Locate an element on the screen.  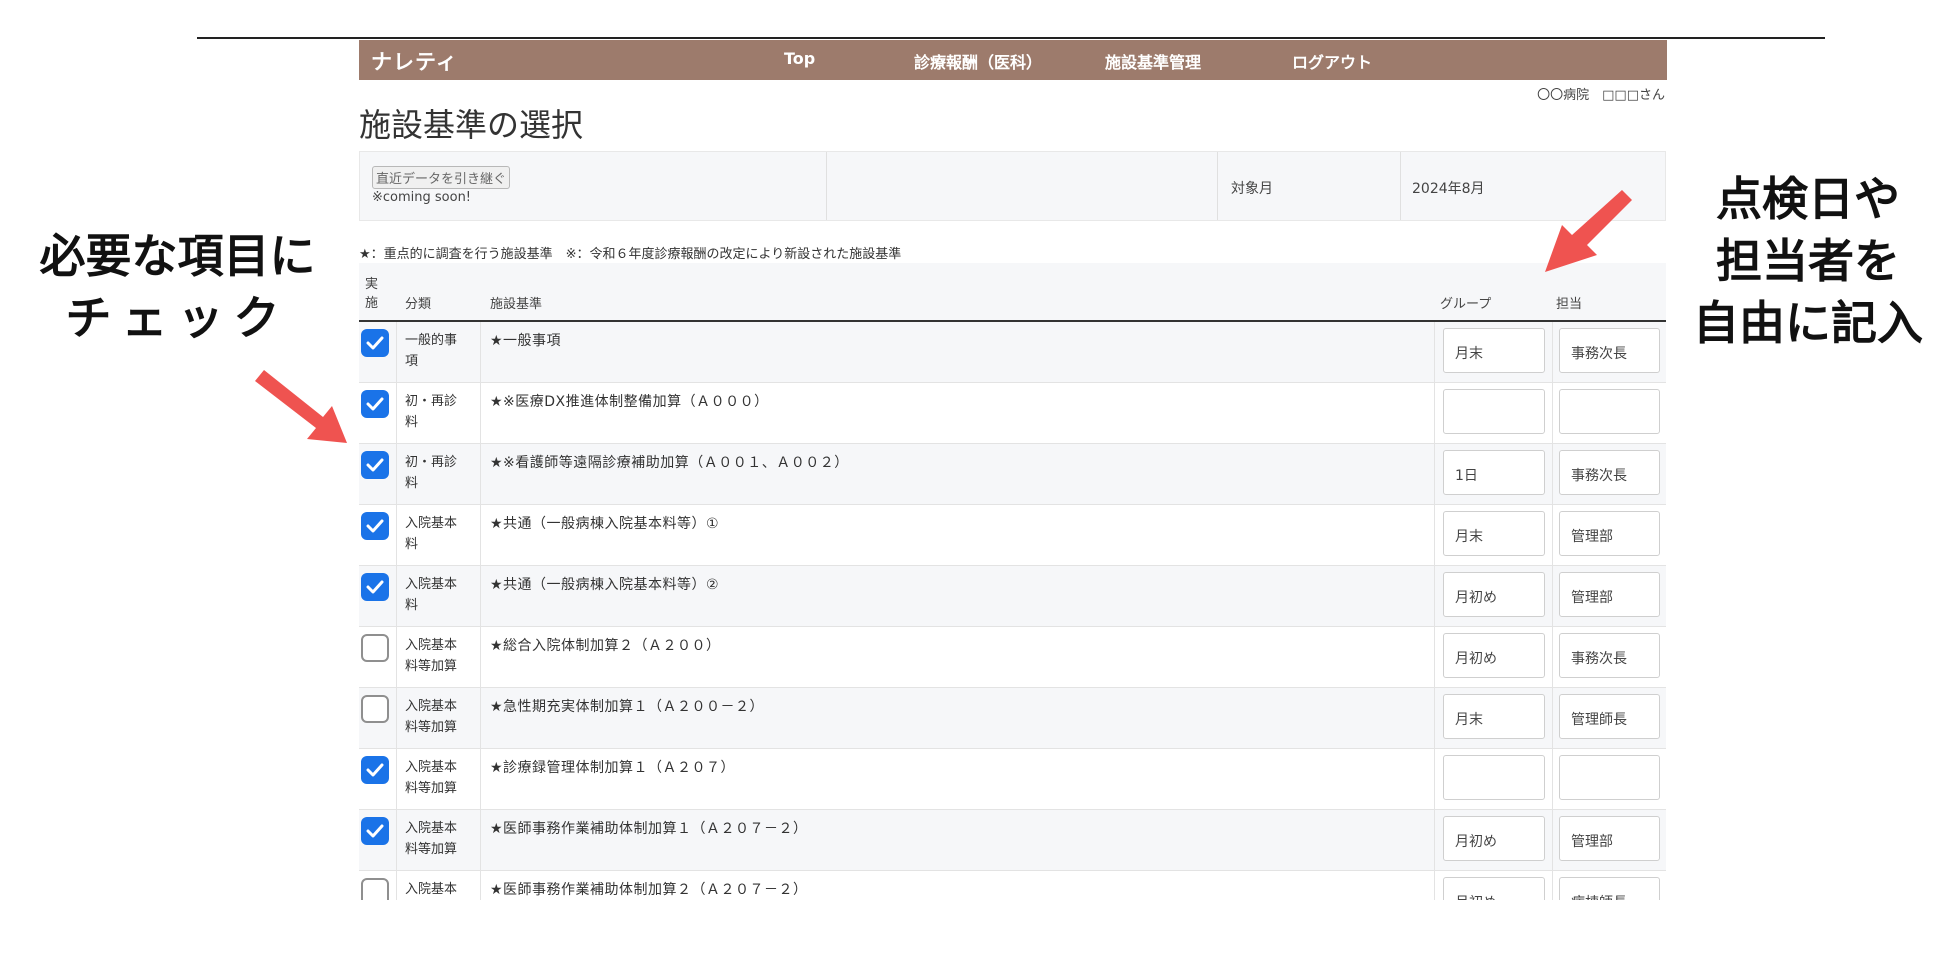
left-arrow-icon is located at coordinates (301, 406).